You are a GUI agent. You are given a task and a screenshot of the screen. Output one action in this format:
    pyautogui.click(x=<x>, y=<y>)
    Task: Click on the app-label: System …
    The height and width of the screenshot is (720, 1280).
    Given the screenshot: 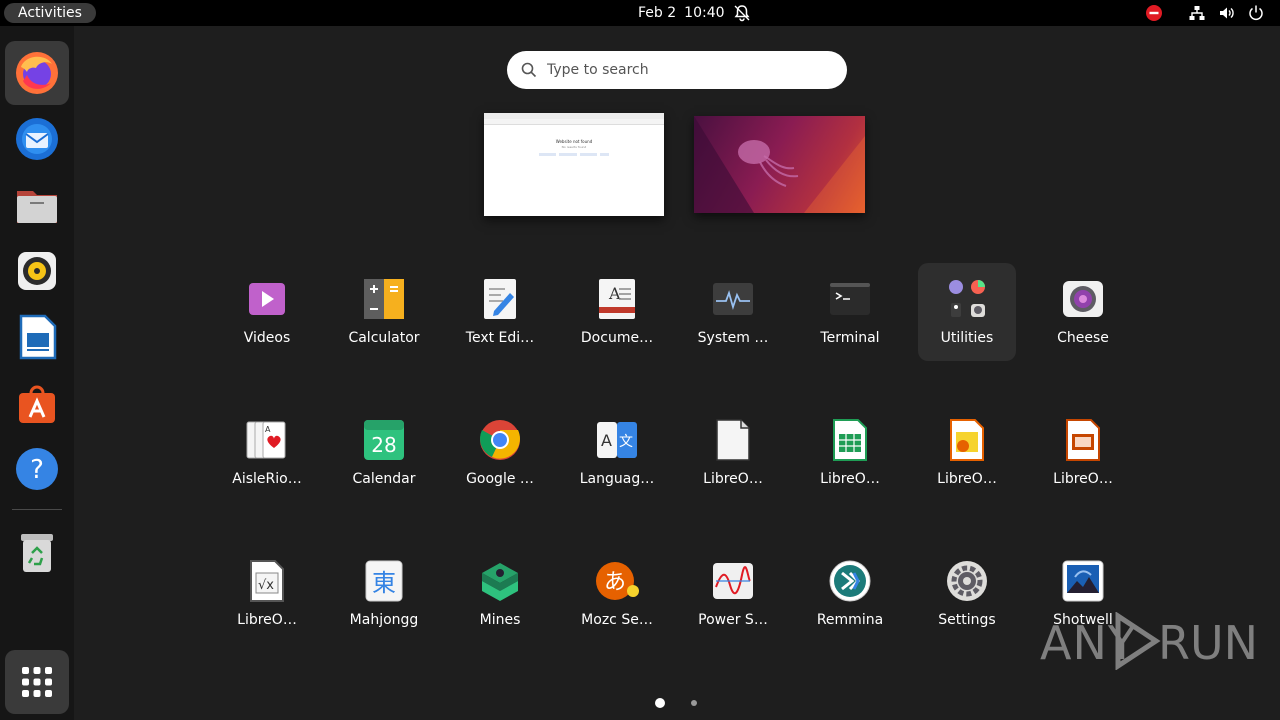 What is the action you would take?
    pyautogui.click(x=733, y=338)
    